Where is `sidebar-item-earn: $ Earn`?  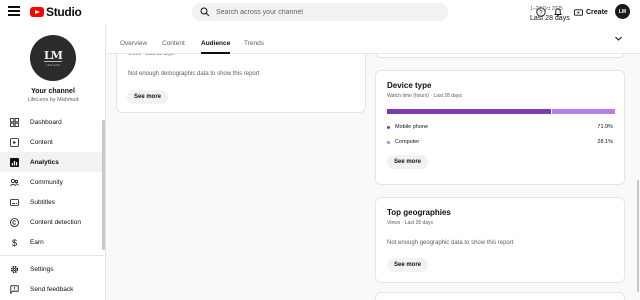 sidebar-item-earn: $ Earn is located at coordinates (52, 242).